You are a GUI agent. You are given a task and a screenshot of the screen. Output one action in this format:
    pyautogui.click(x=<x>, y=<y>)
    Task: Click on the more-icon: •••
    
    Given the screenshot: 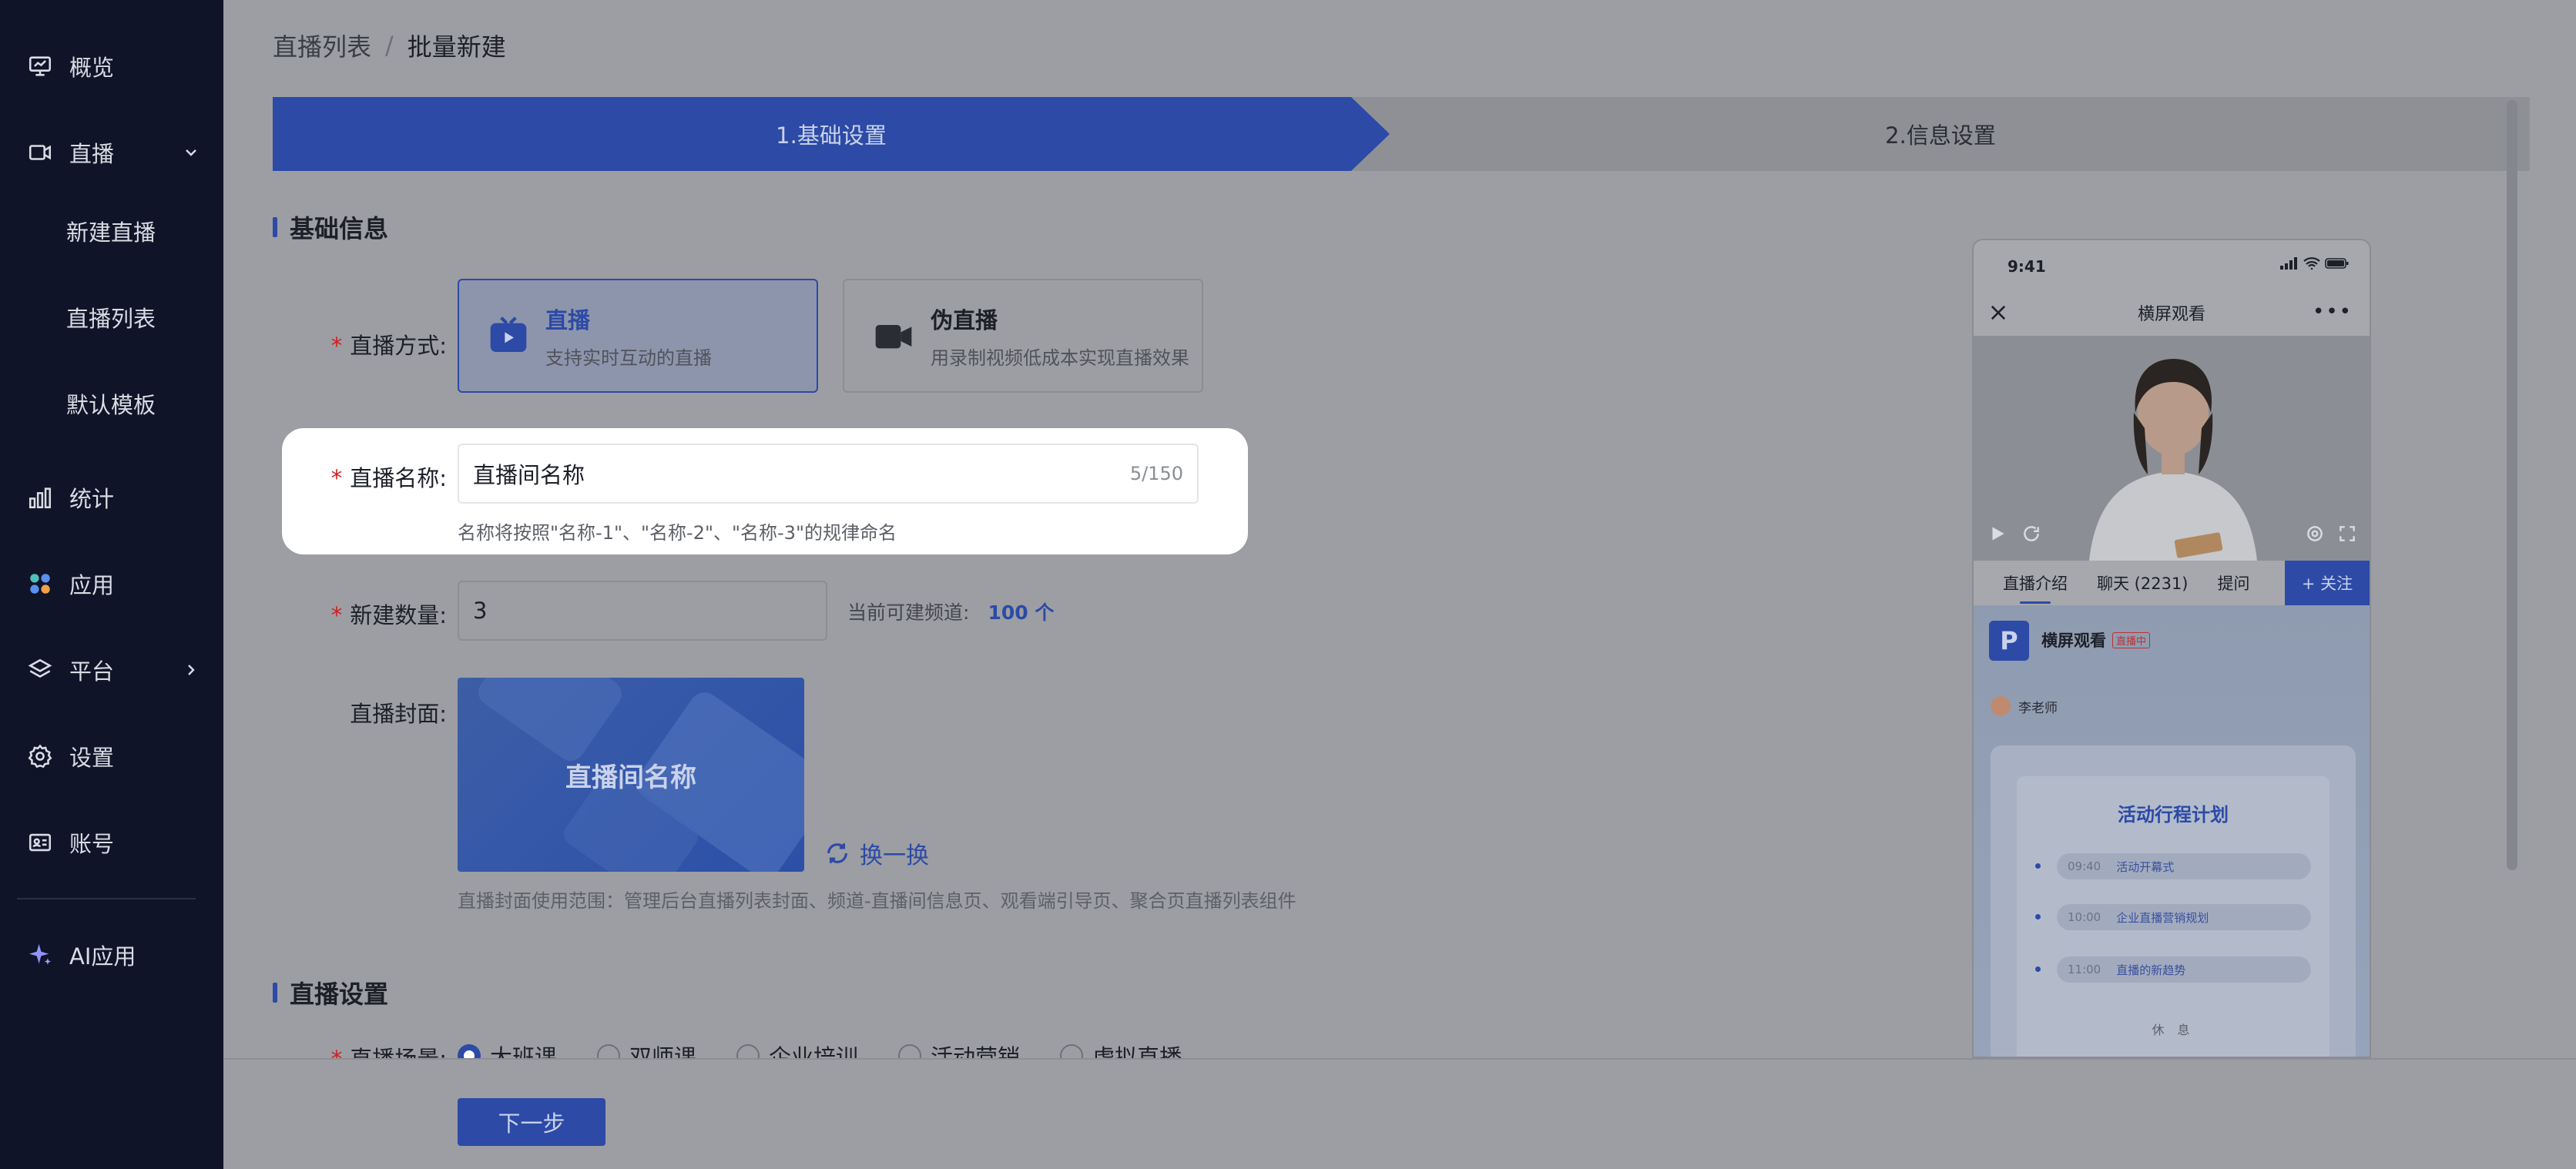 What is the action you would take?
    pyautogui.click(x=2332, y=311)
    